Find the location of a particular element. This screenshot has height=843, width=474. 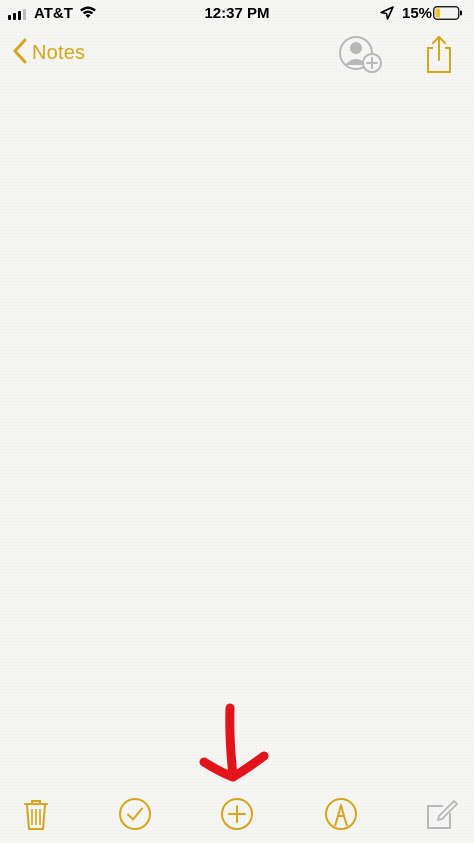

add-people-button is located at coordinates (361, 54).